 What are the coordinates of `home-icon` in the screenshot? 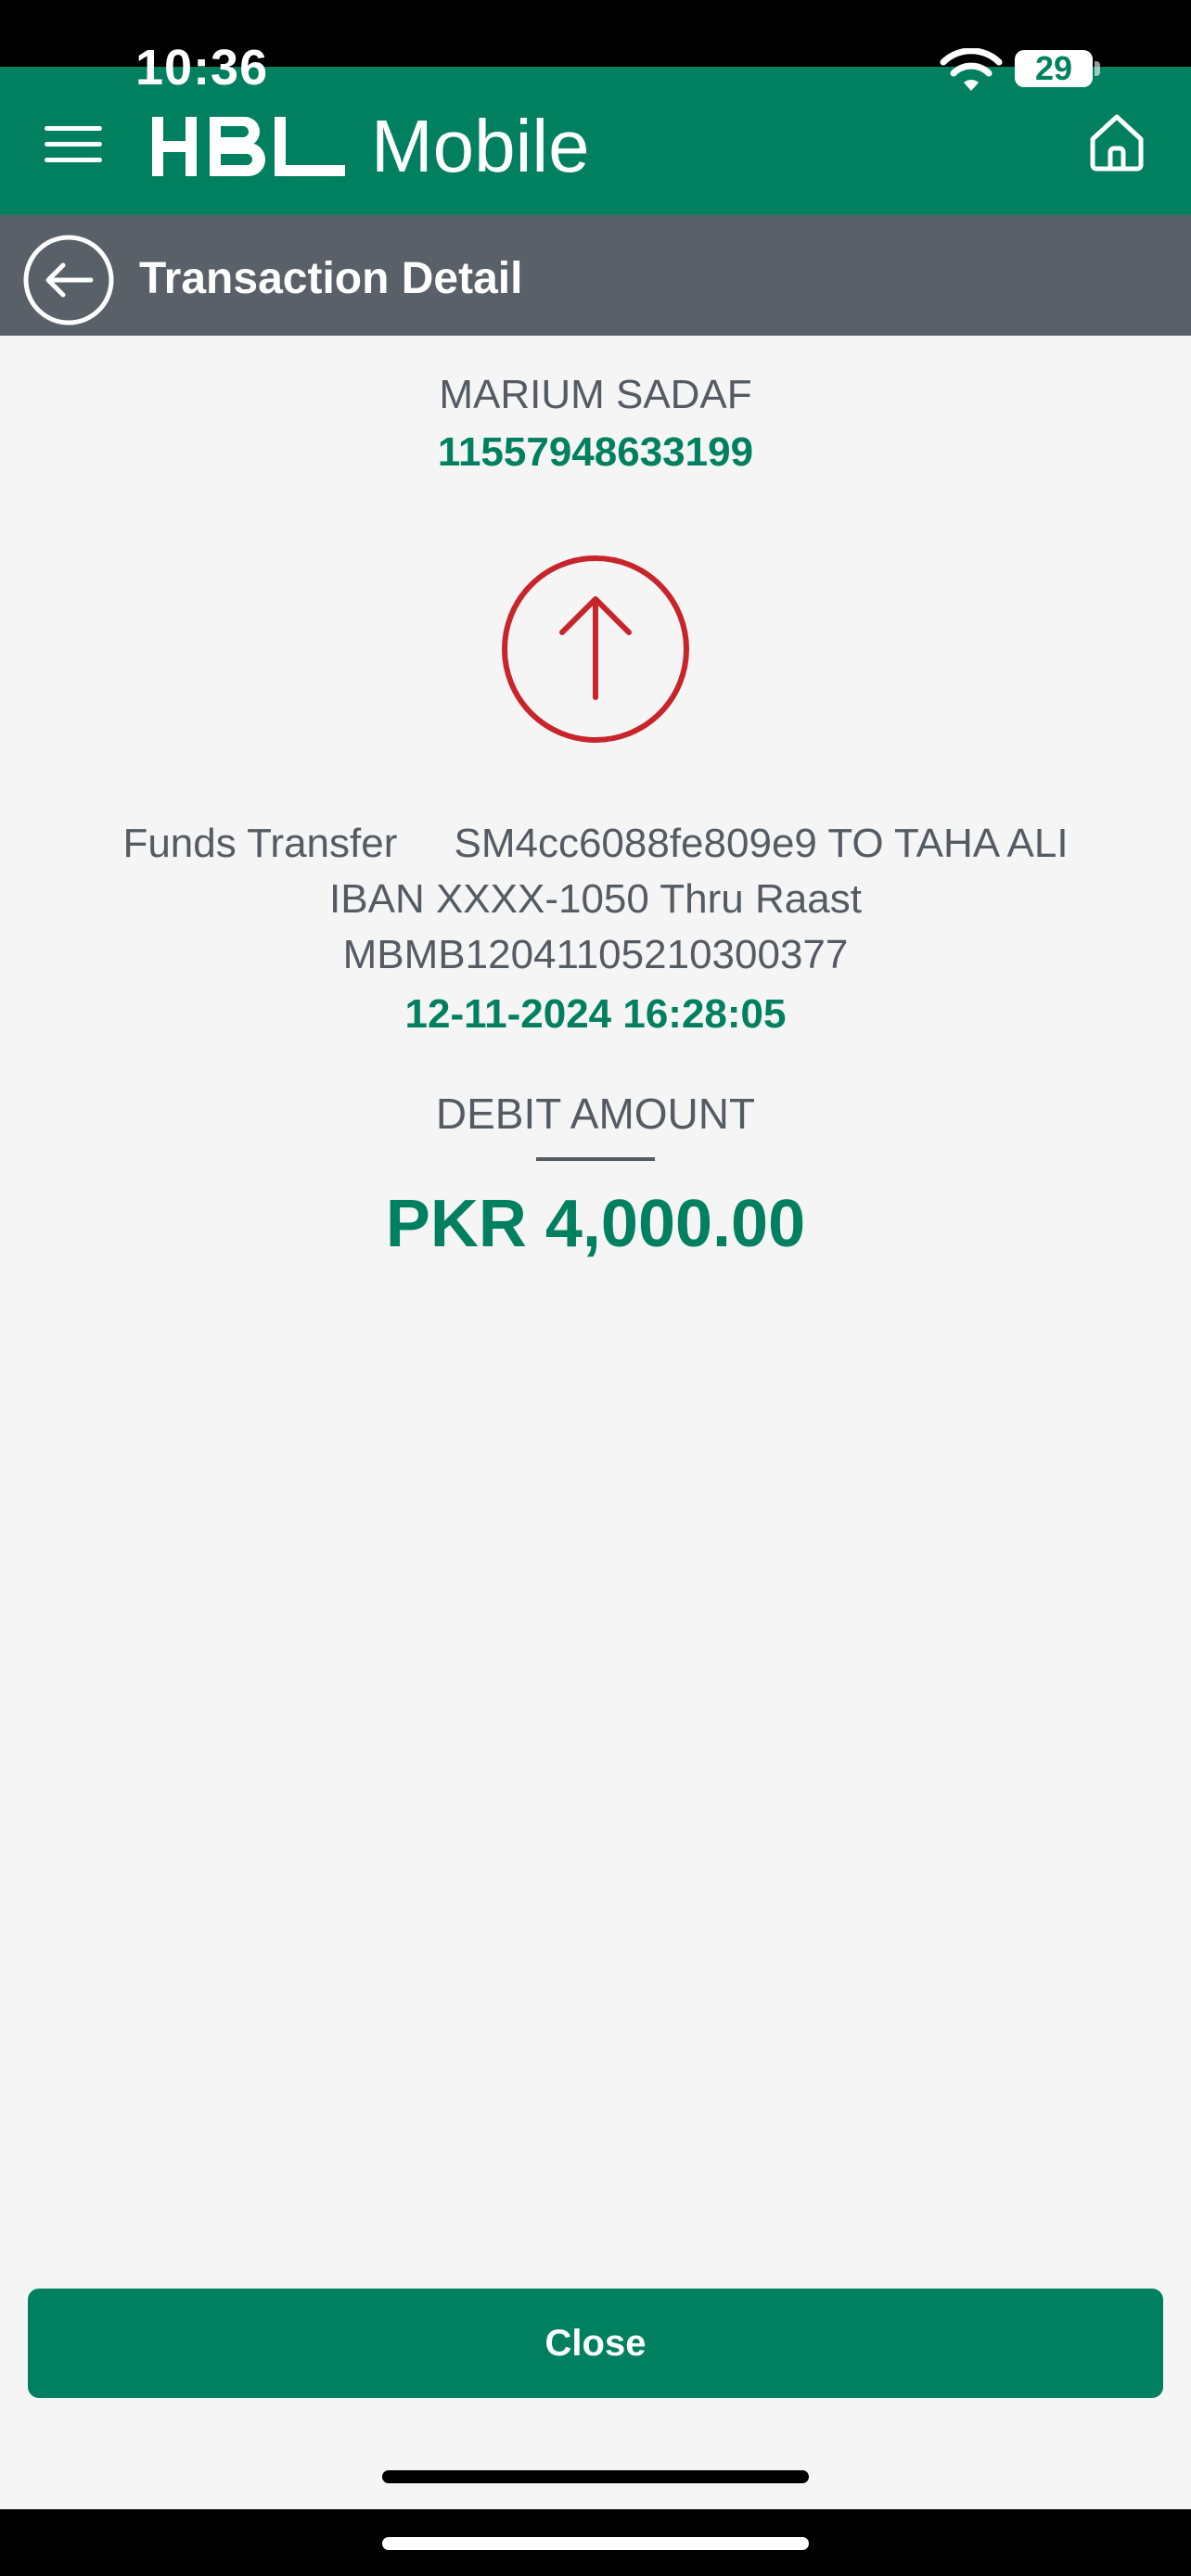 It's located at (1116, 141).